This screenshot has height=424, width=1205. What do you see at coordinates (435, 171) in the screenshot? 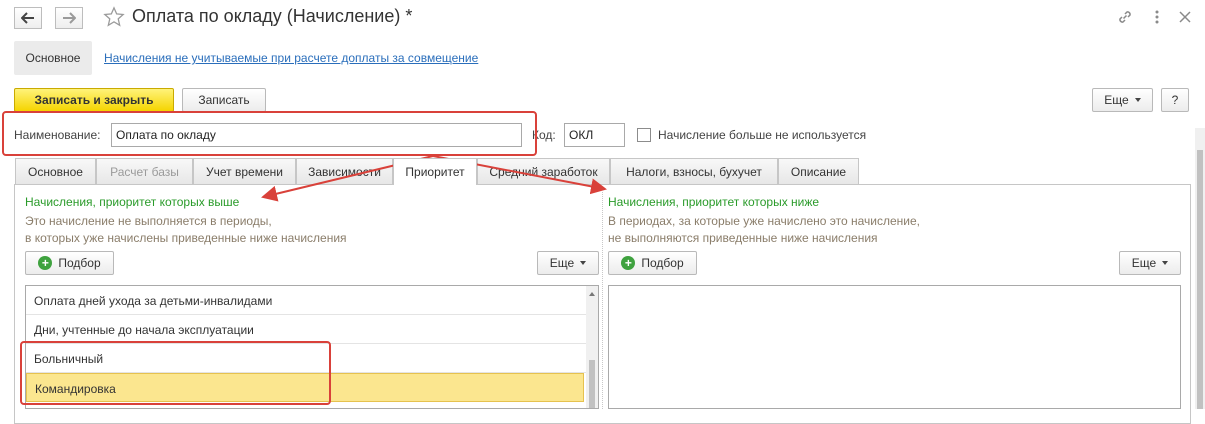
I see `tab-priority: Приоритет` at bounding box center [435, 171].